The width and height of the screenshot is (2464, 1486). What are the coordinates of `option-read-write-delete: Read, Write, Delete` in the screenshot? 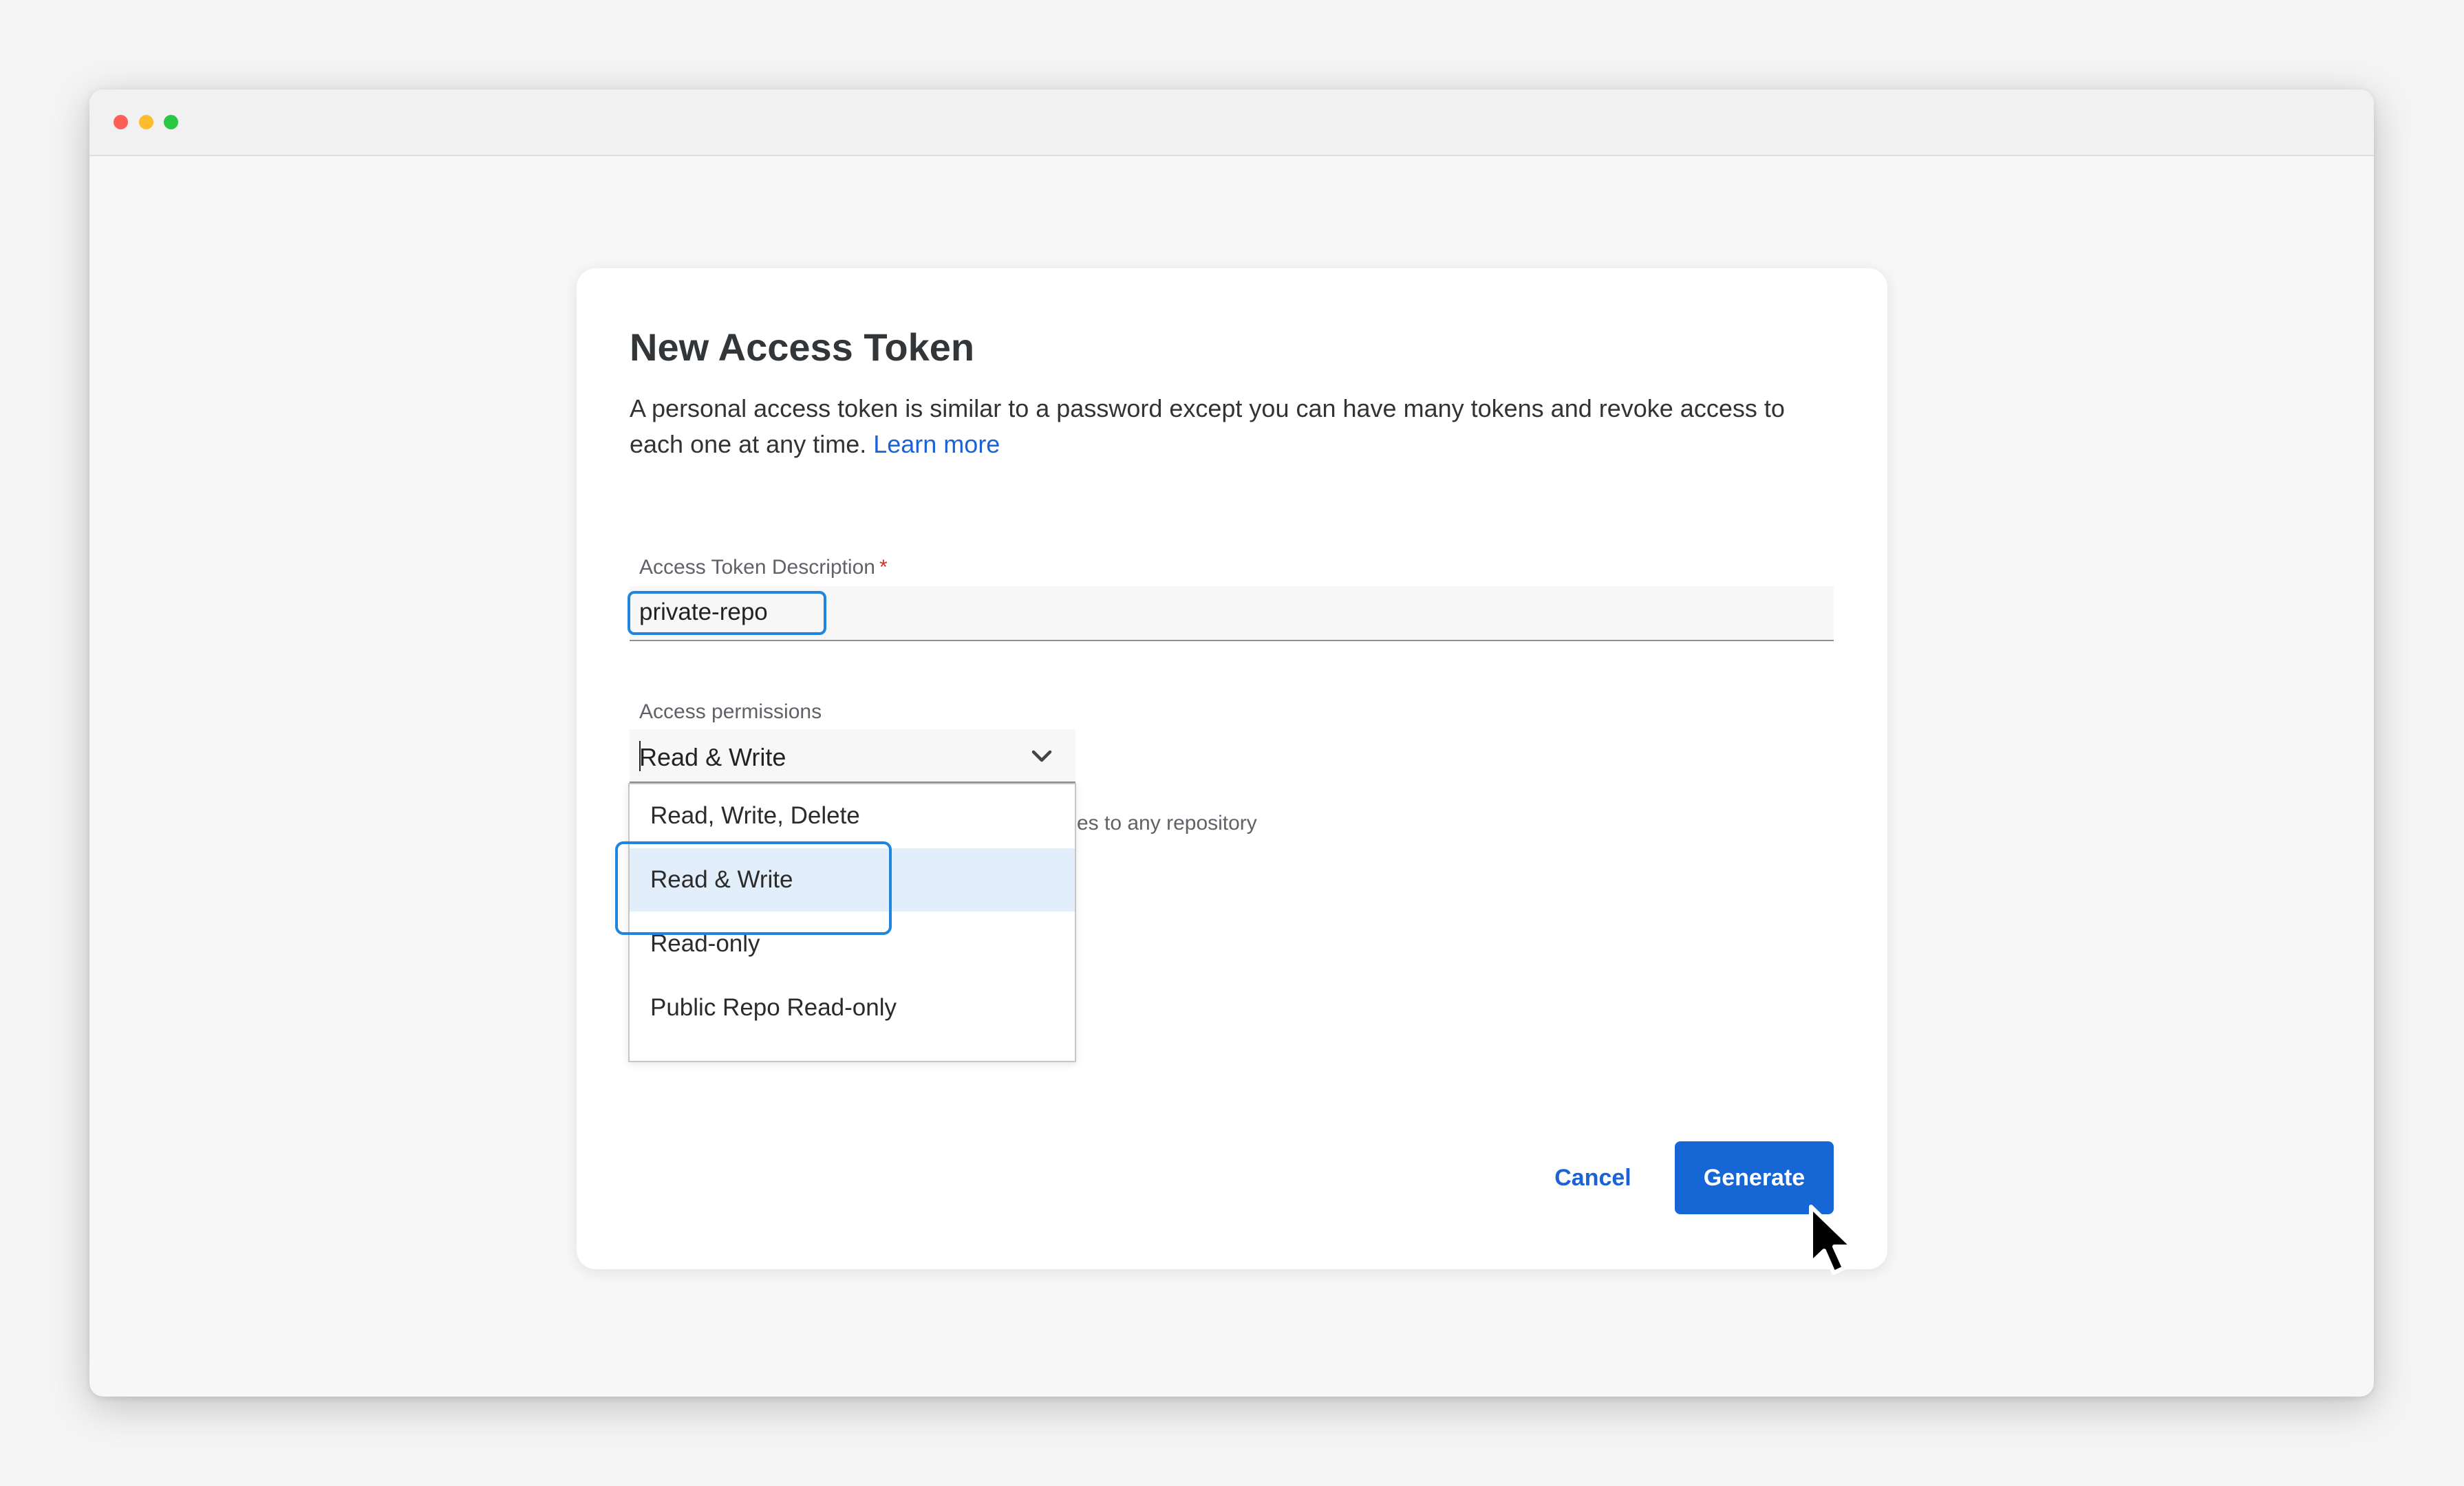 It's located at (852, 816).